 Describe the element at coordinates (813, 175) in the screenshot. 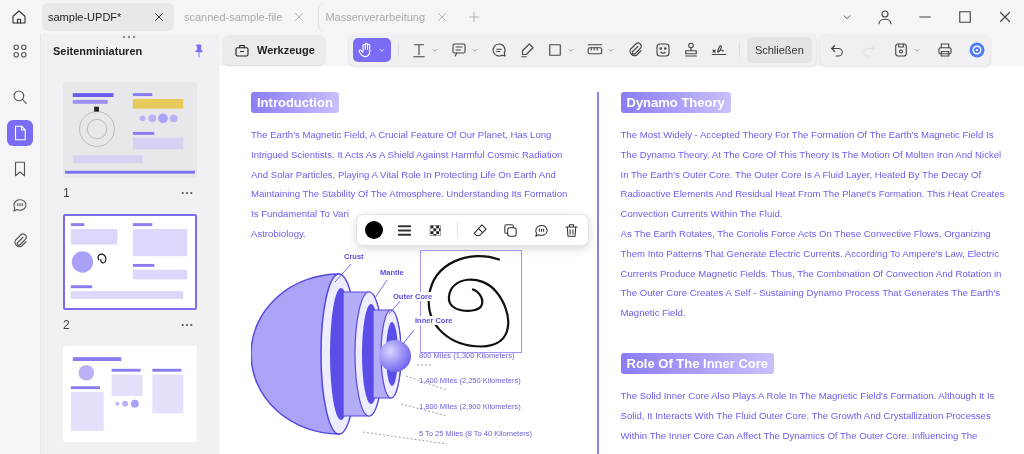

I see `paragraph: The Most Widely - Accepted Theory For The Formation Of The Earth's Magnetic Field Is The Dynamo Theory. At The Core Of This Theory Is The Motion Of Molten Iron And Nickel In The Earth's Outer Core. The Outer Core Is A Fluid Layer, Heated By The Decay Of Radioactive Elements And Residual Heat From The Planet's Formation. This Heat Creates Convection Currents Within The Fluid.` at that location.